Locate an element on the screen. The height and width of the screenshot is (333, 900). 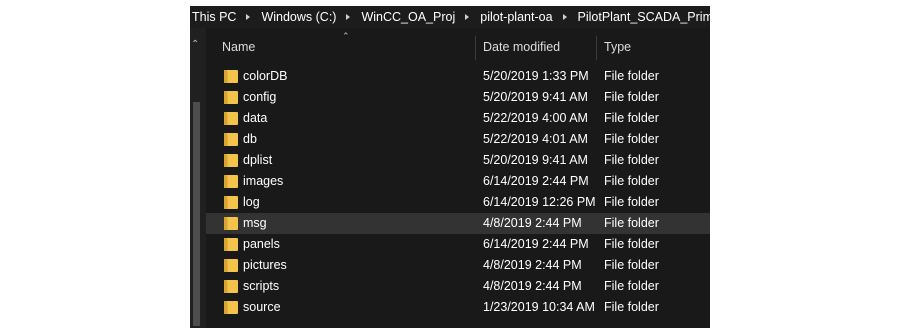
list-item: scripts 4/8/2019 2:44 PM File folder is located at coordinates (458, 286).